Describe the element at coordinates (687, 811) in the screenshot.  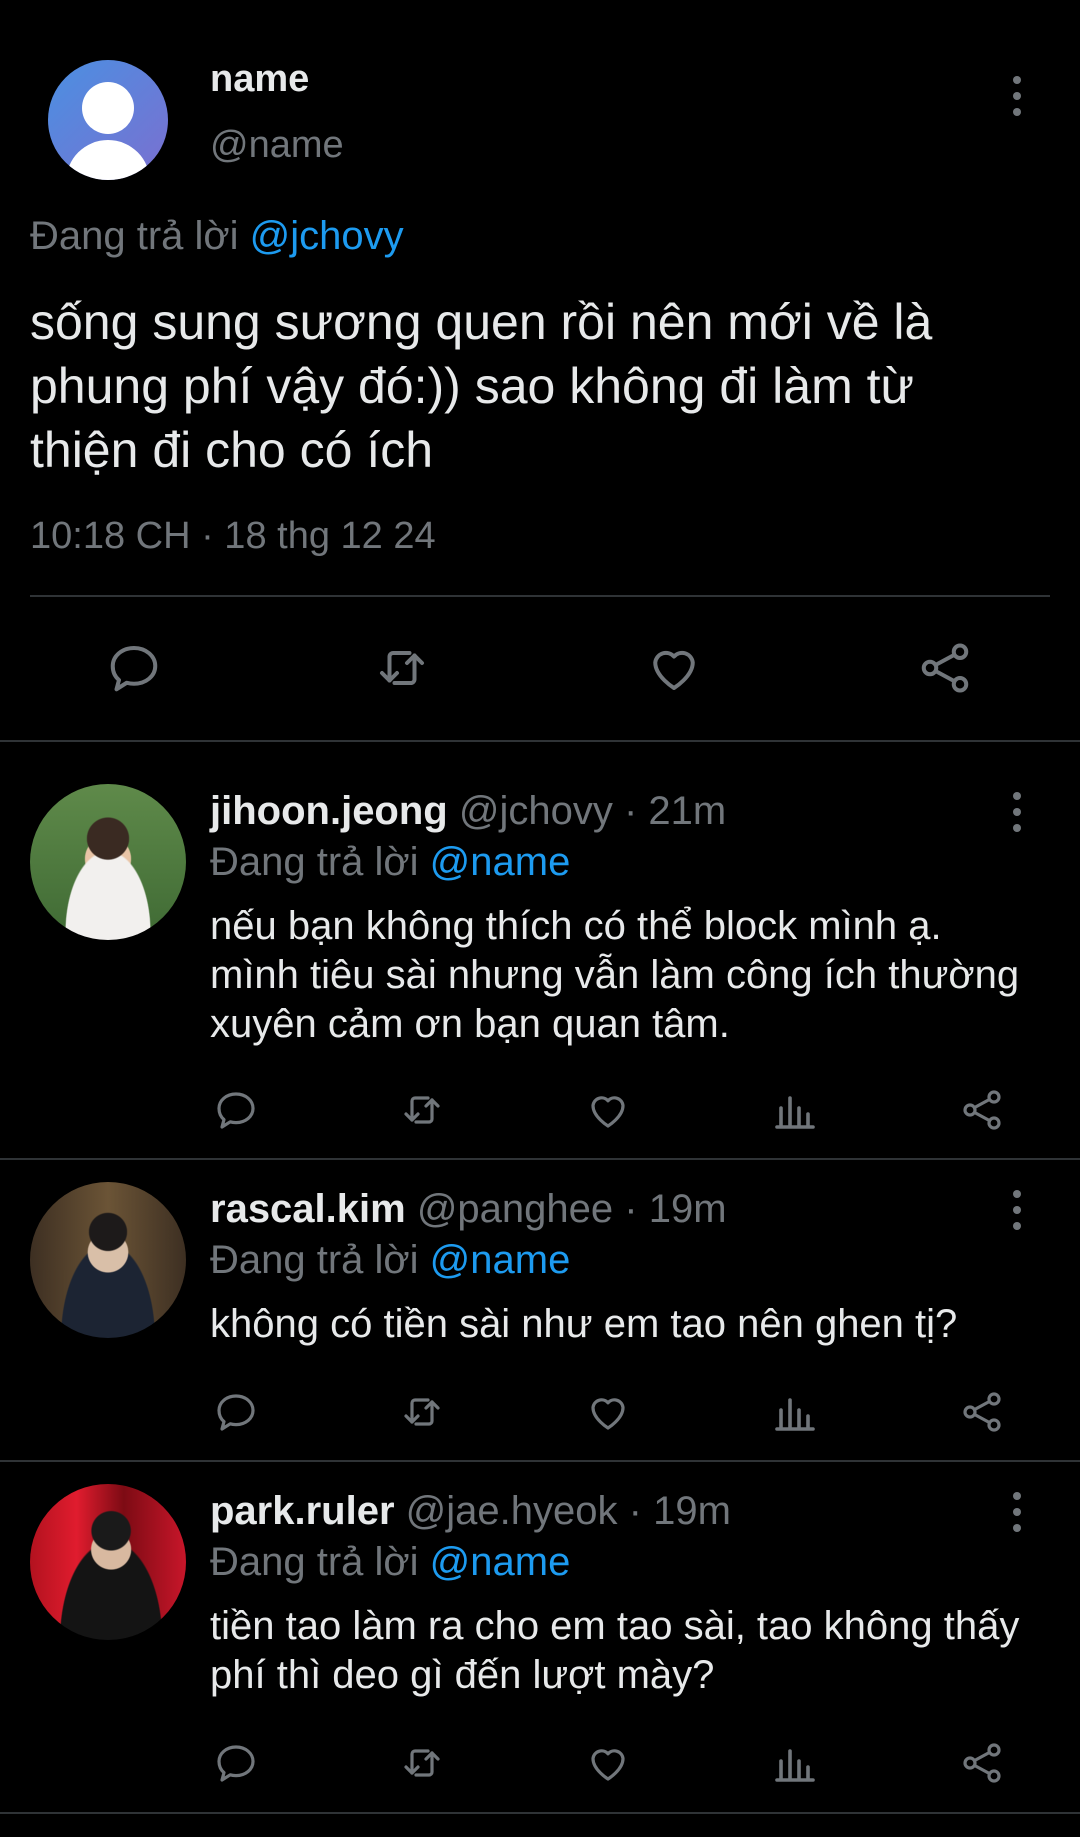
I see `reply-time: 21m` at that location.